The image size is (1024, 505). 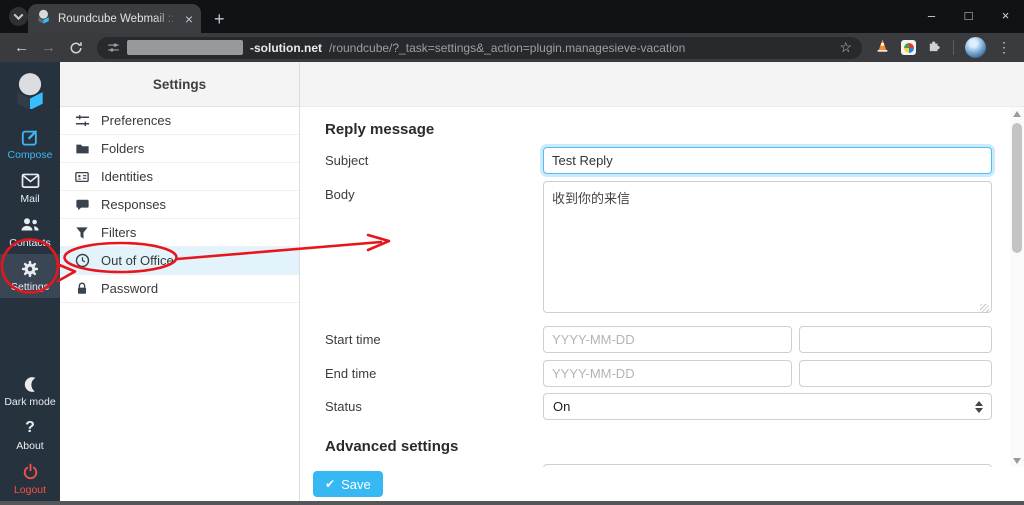 What do you see at coordinates (136, 120) in the screenshot?
I see `settings-item-label: Preferences` at bounding box center [136, 120].